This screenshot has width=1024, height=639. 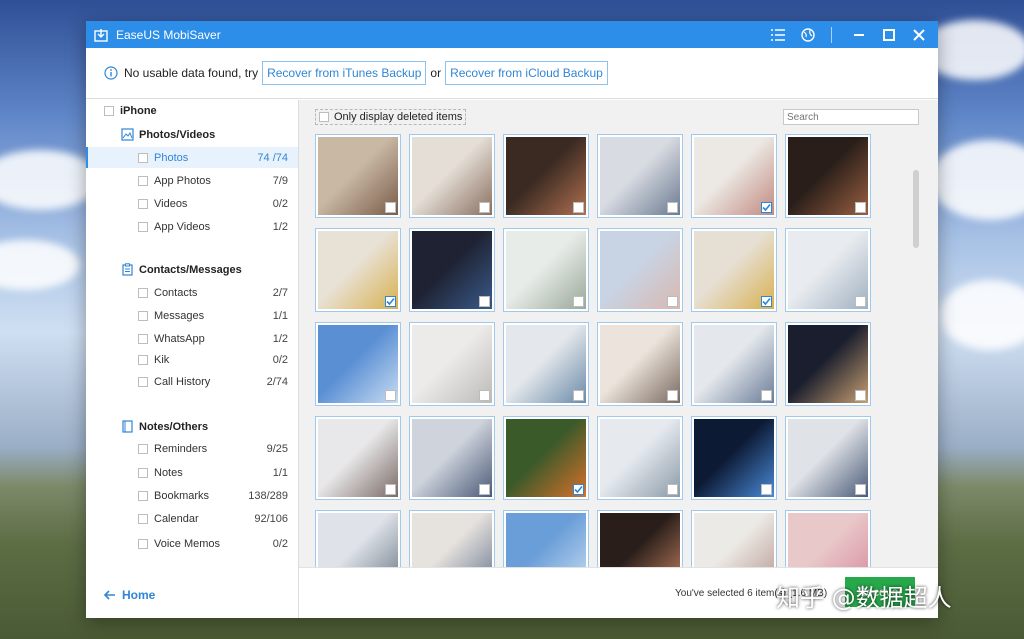 What do you see at coordinates (916, 209) in the screenshot?
I see `scrollbar-thumb` at bounding box center [916, 209].